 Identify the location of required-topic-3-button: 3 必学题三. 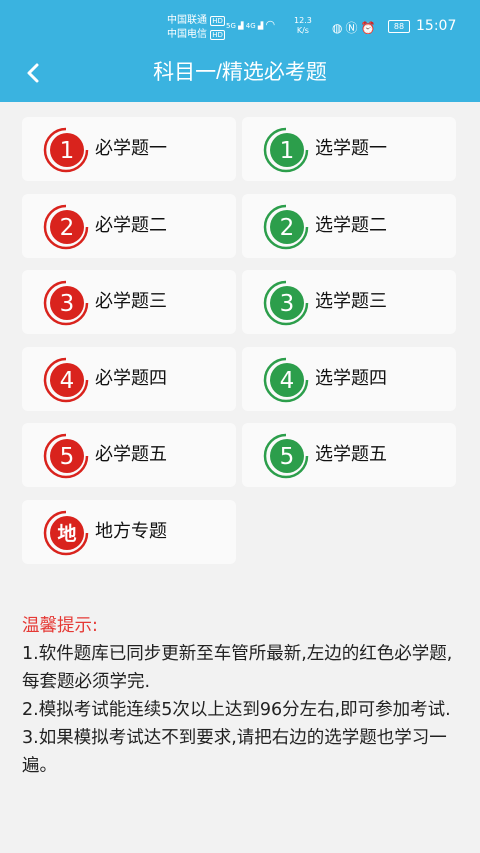
(129, 302).